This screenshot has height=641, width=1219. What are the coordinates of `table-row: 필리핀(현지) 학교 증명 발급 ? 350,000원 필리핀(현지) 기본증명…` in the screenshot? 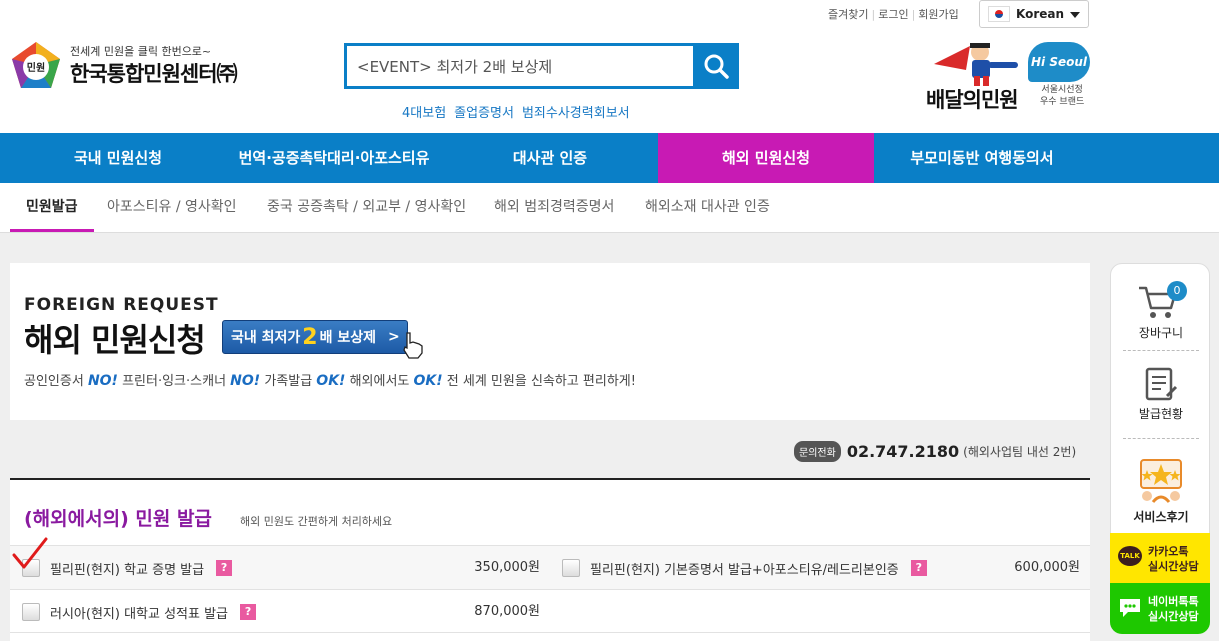 It's located at (550, 567).